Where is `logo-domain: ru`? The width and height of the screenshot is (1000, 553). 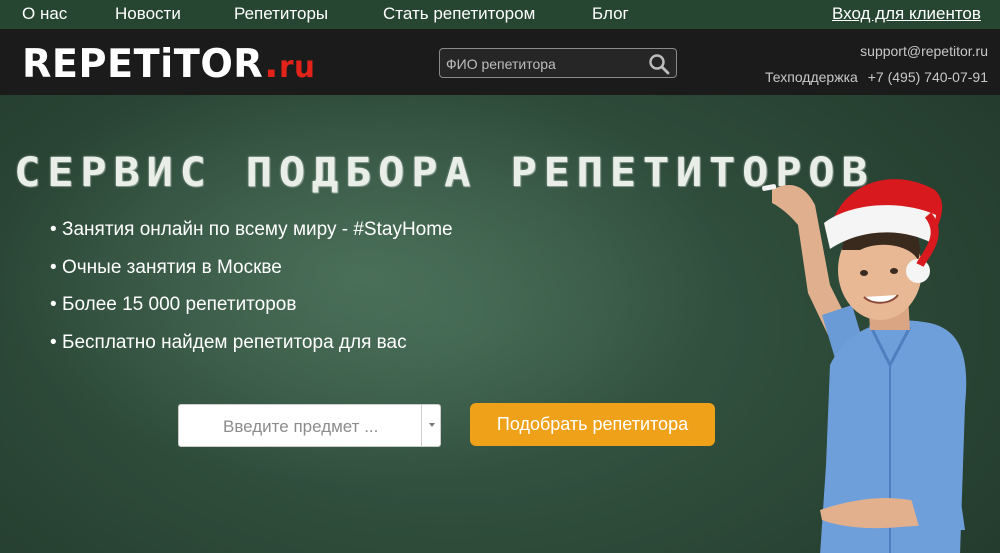 logo-domain: ru is located at coordinates (297, 67).